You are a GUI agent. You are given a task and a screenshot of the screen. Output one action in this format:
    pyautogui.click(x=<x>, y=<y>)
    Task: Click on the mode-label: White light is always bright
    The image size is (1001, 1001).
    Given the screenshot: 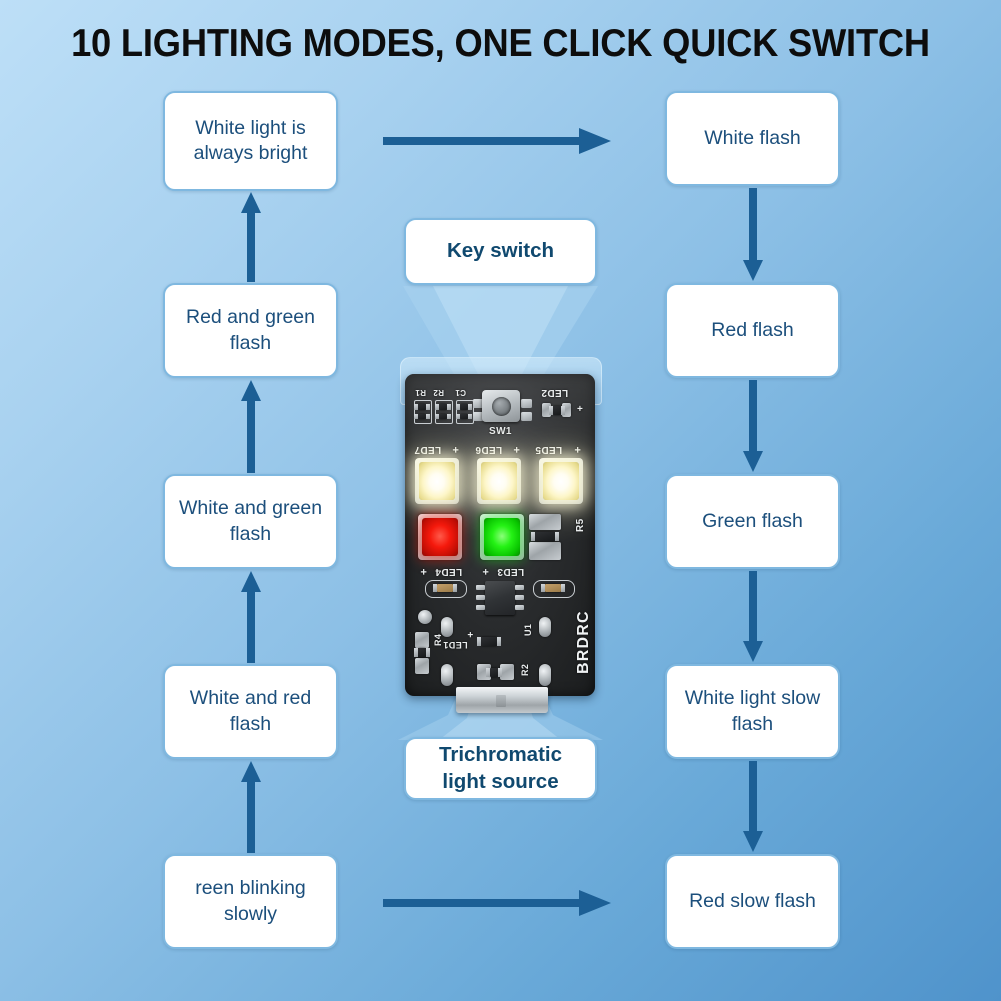 What is the action you would take?
    pyautogui.click(x=250, y=140)
    